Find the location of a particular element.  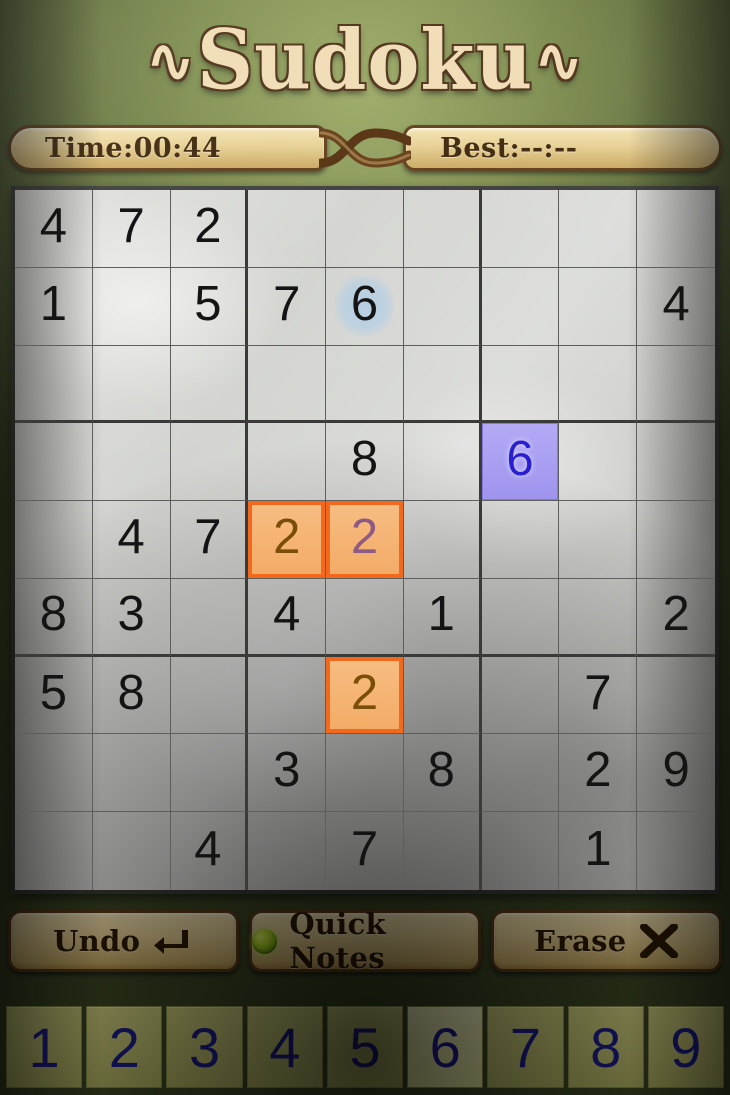

sudoku-cell-r1c2: 7 is located at coordinates (131, 229).